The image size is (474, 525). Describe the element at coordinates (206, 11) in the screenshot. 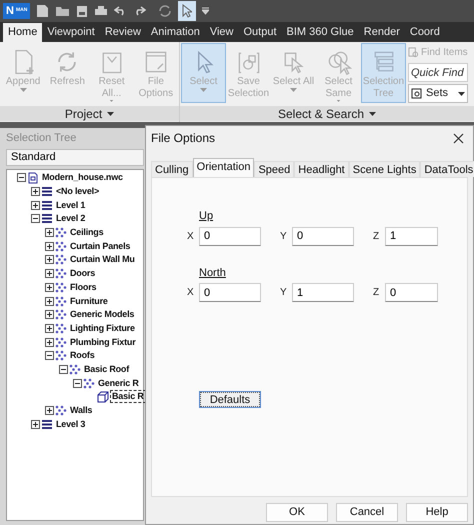

I see `customize-icon` at that location.